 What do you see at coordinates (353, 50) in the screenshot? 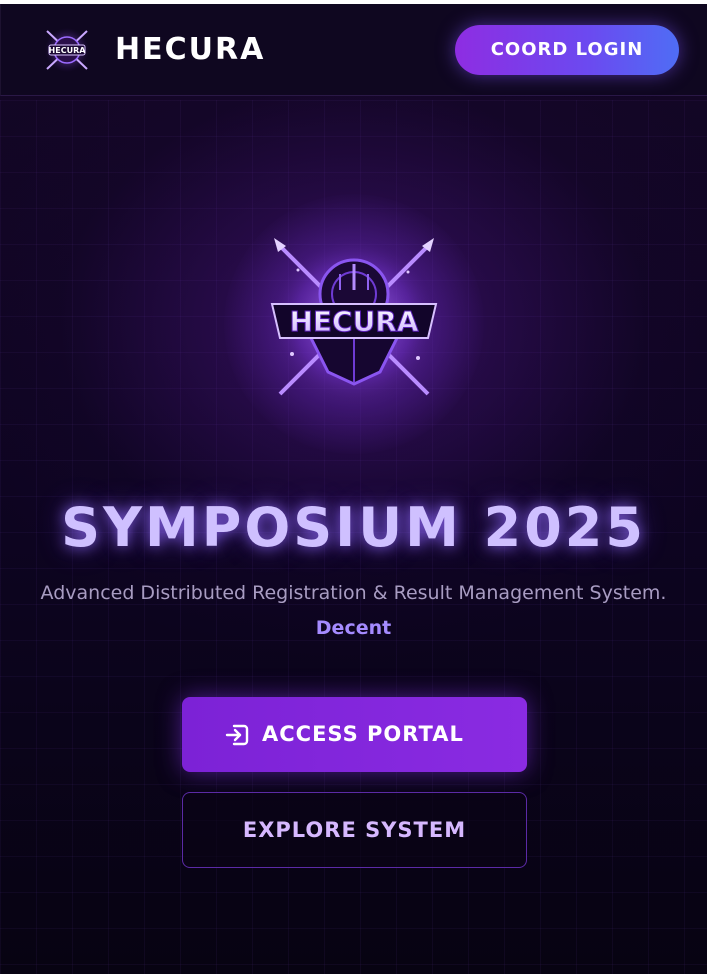
I see `top-navbar: HECURA HECURA COORD LOGIN` at bounding box center [353, 50].